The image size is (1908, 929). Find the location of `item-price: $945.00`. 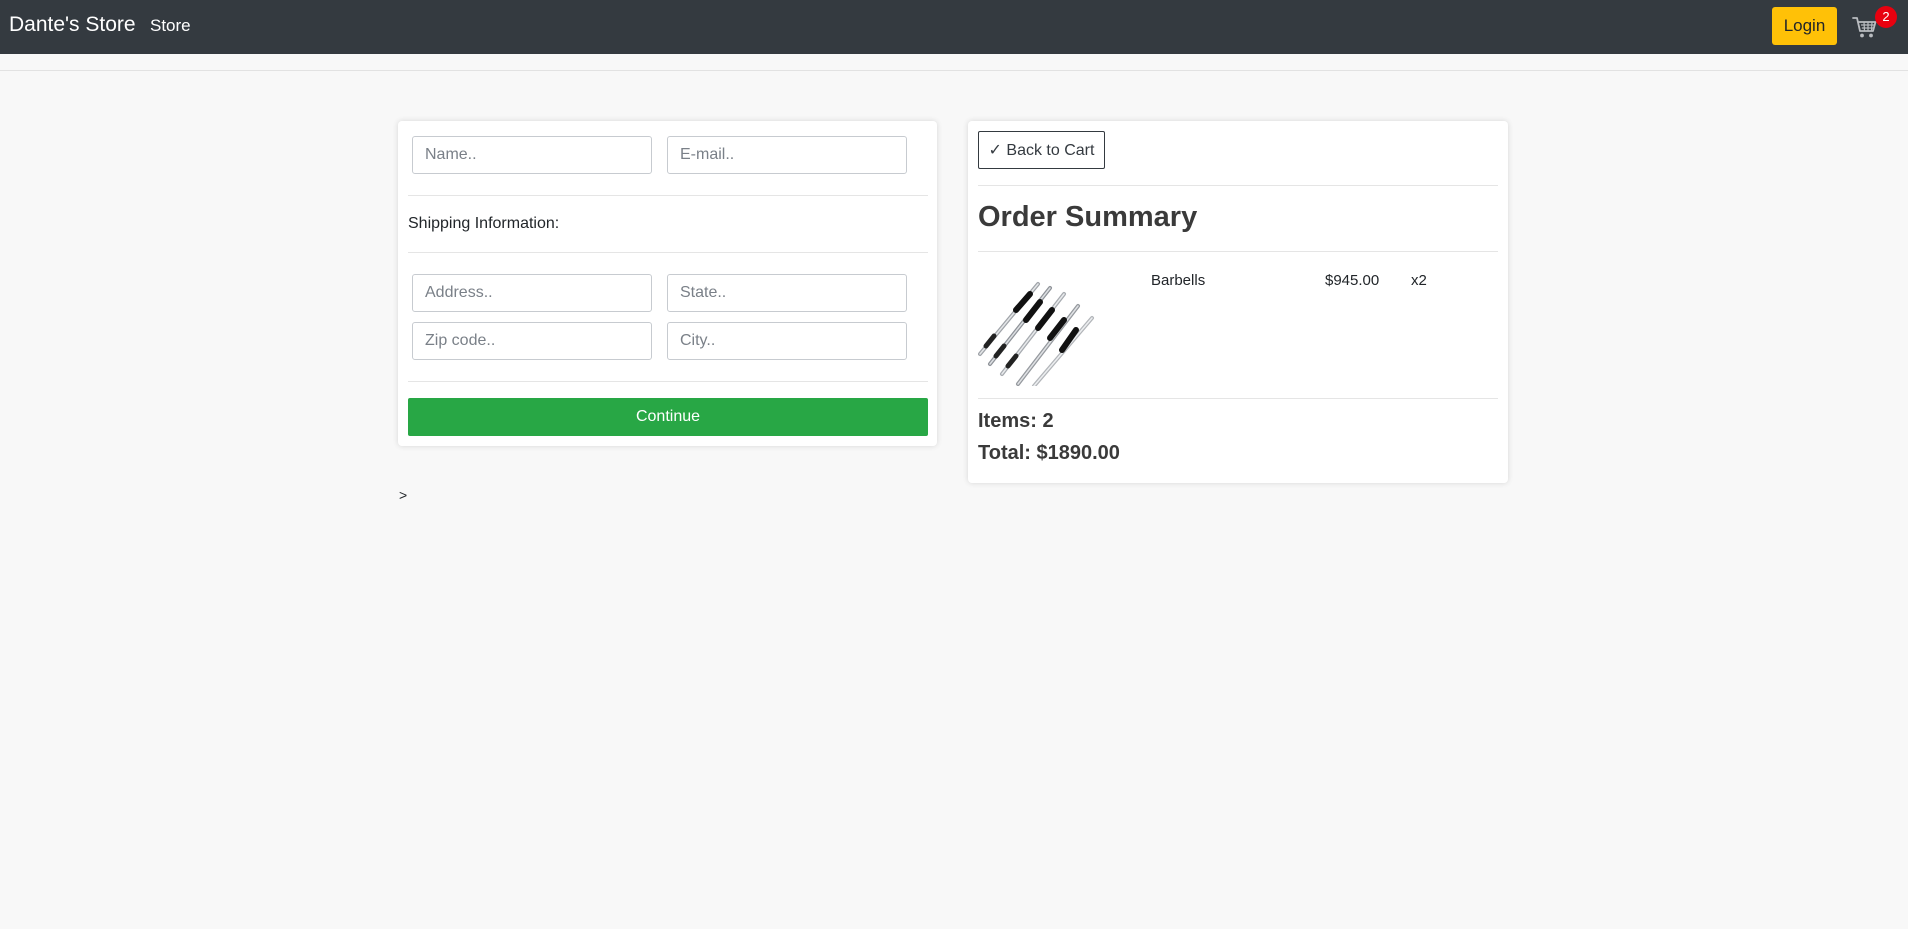

item-price: $945.00 is located at coordinates (1352, 280).